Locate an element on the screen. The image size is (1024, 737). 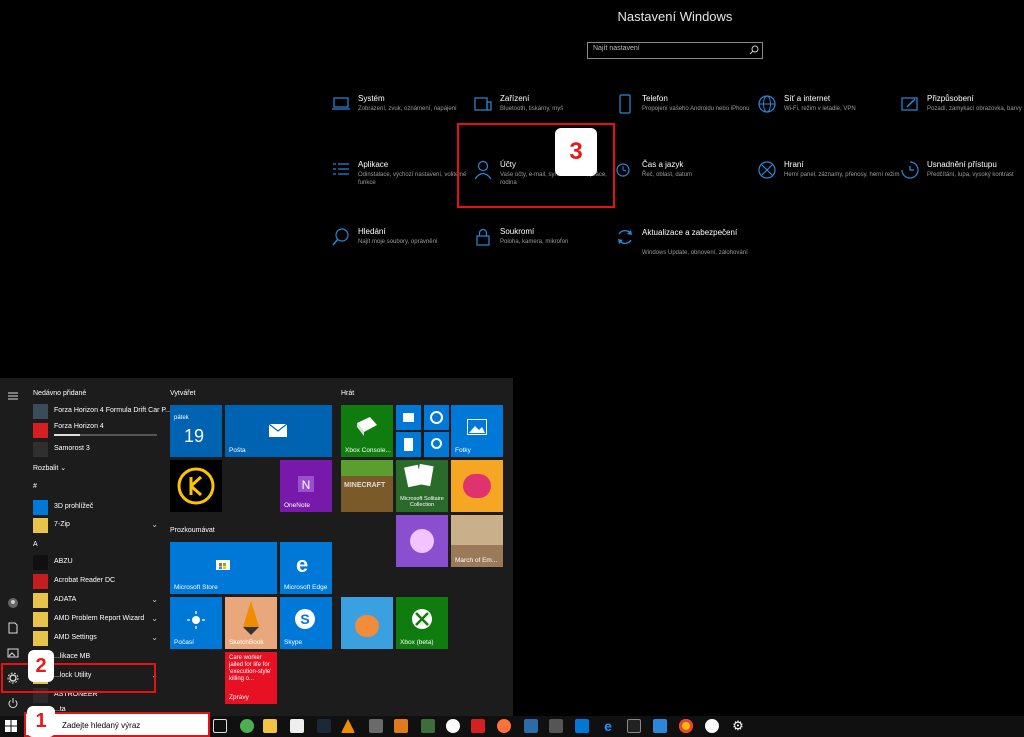
user-account-icon is located at coordinates (13, 603).